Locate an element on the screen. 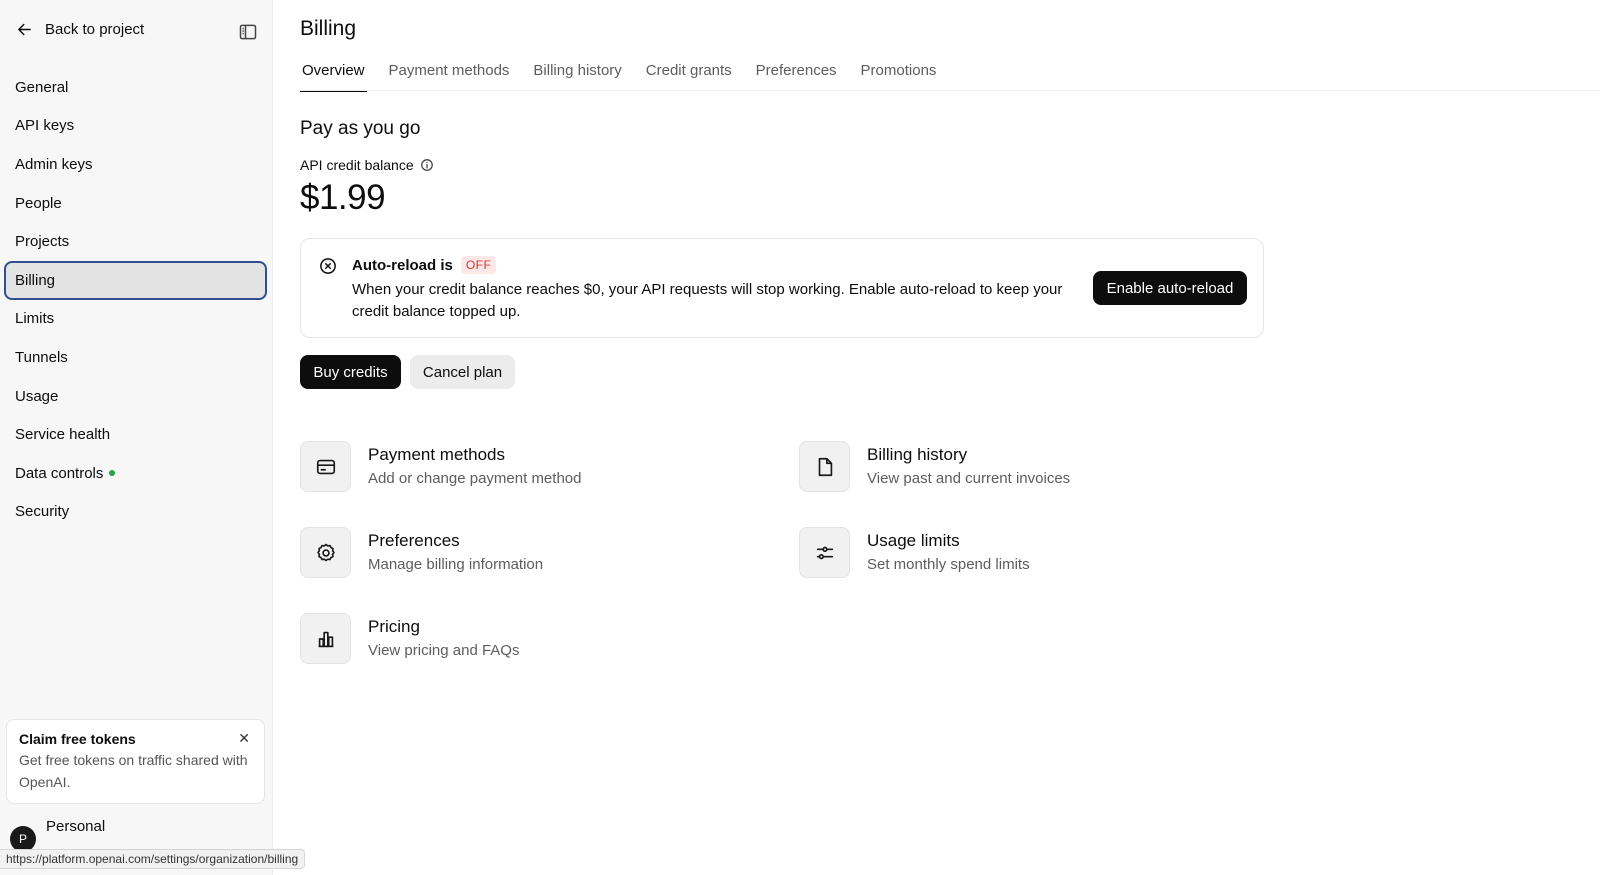 This screenshot has width=1600, height=875. sidebar-item-label: Security is located at coordinates (42, 512).